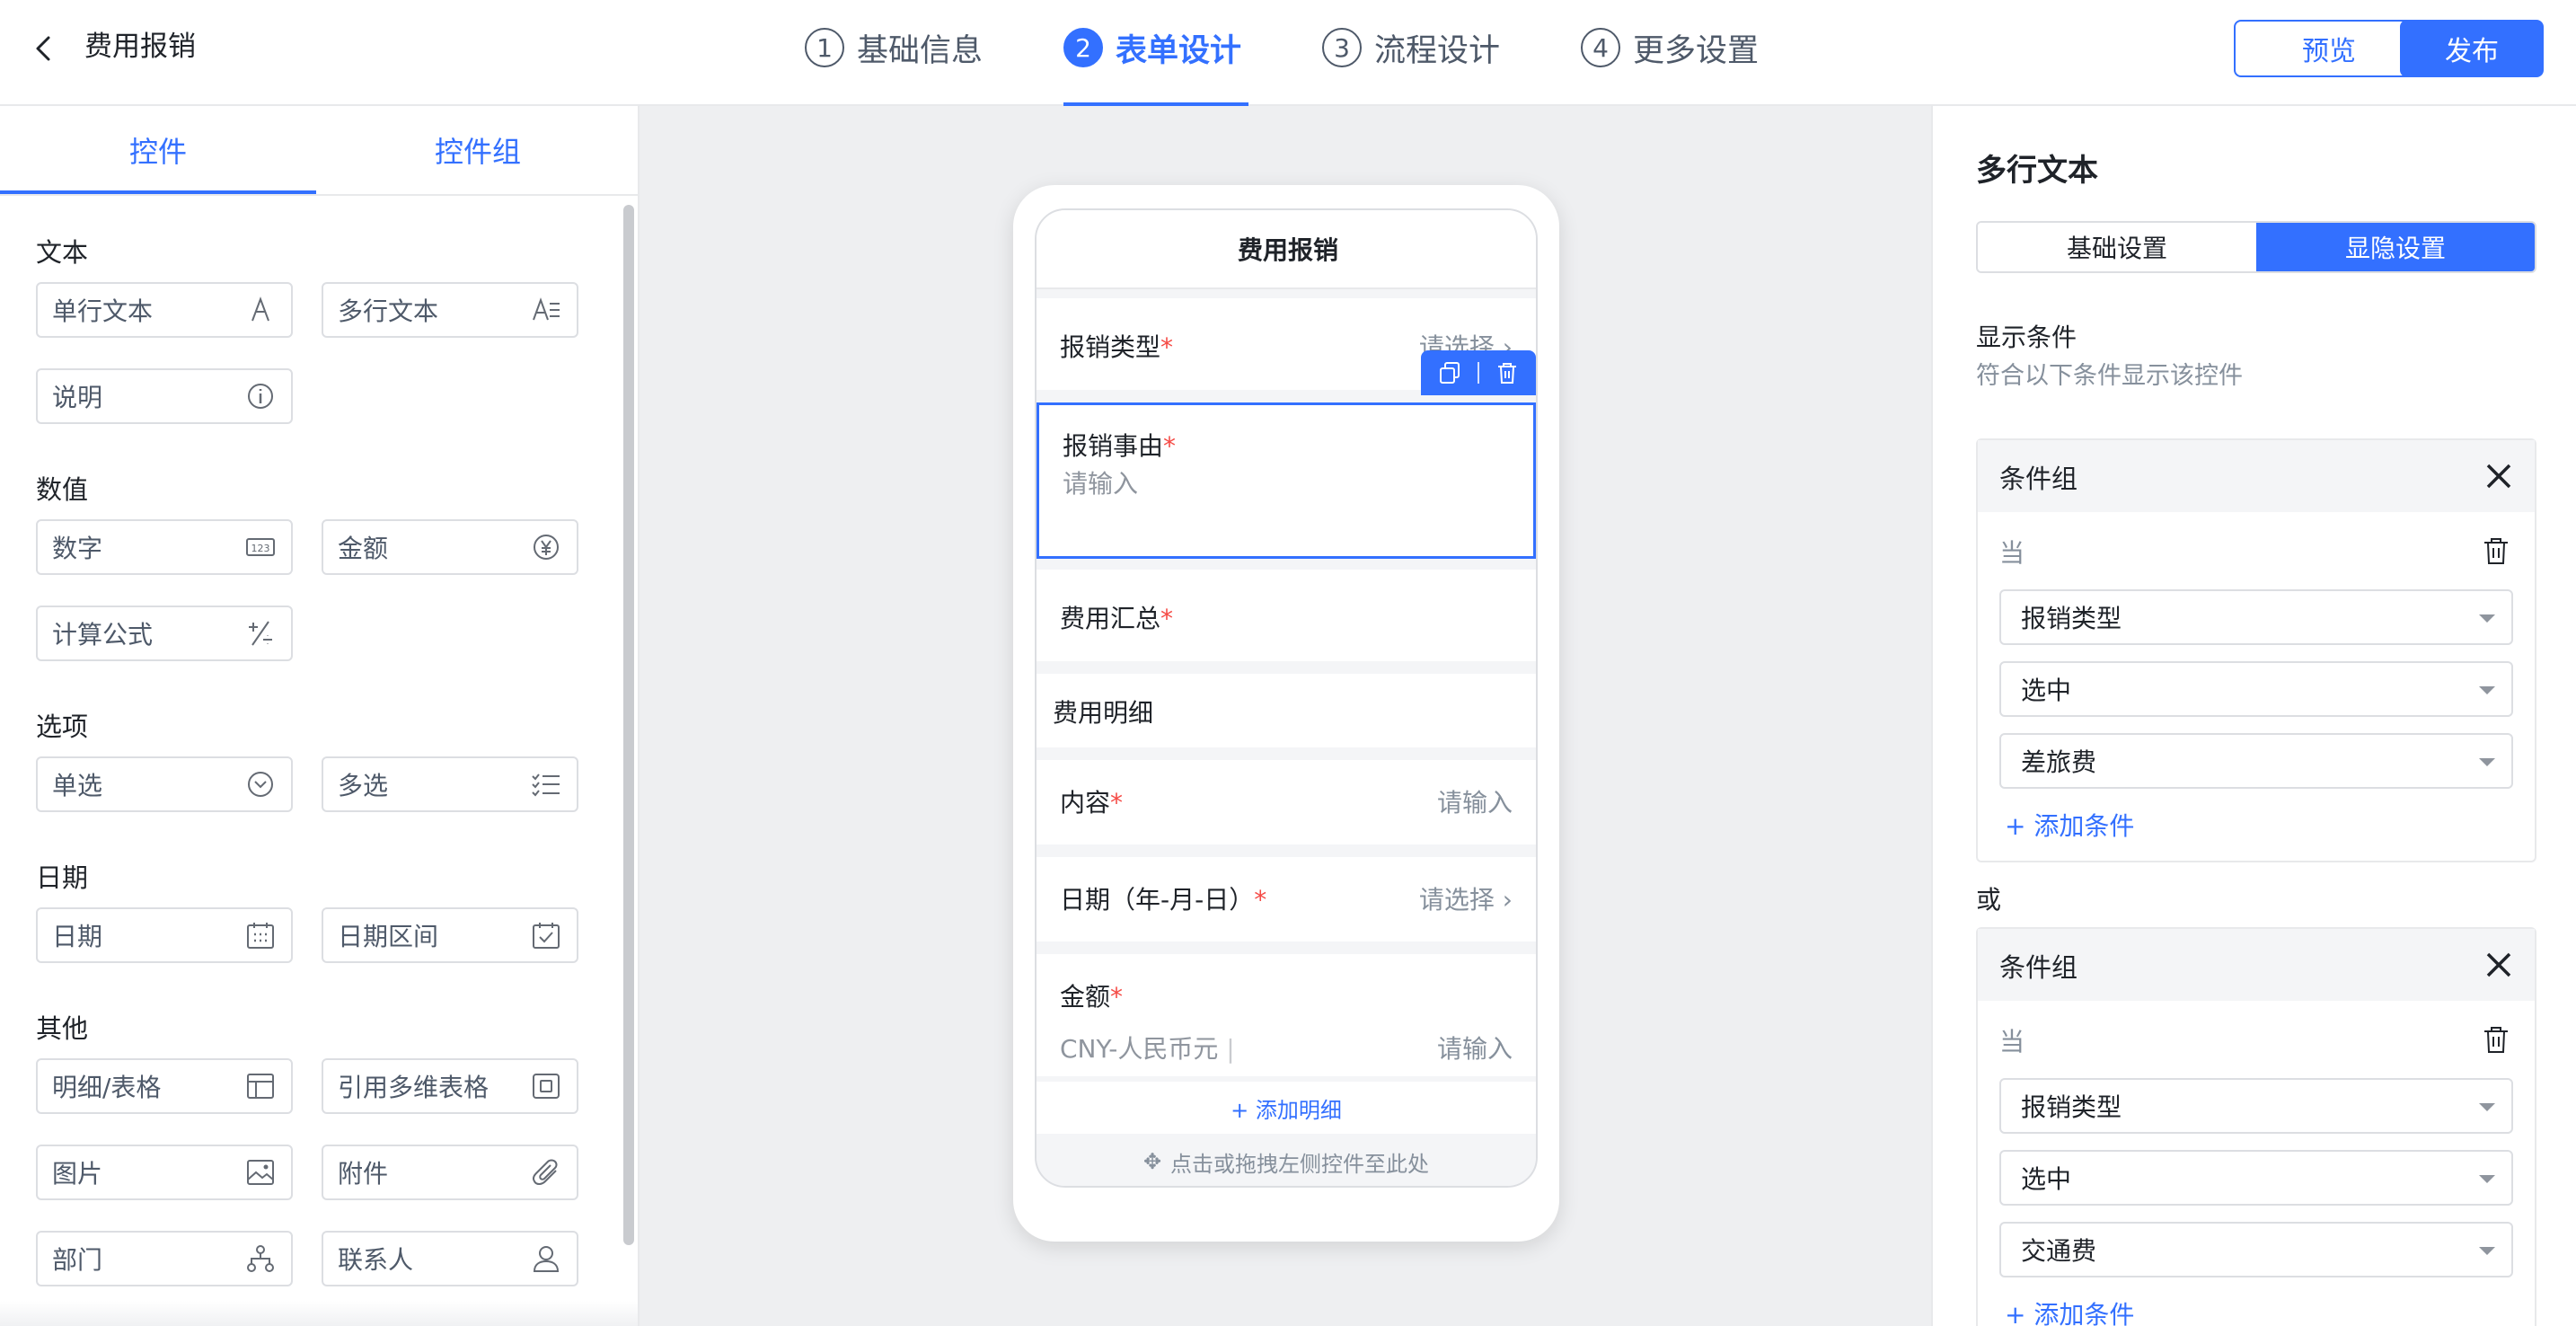  Describe the element at coordinates (1478, 373) in the screenshot. I see `toolbar-divider` at that location.